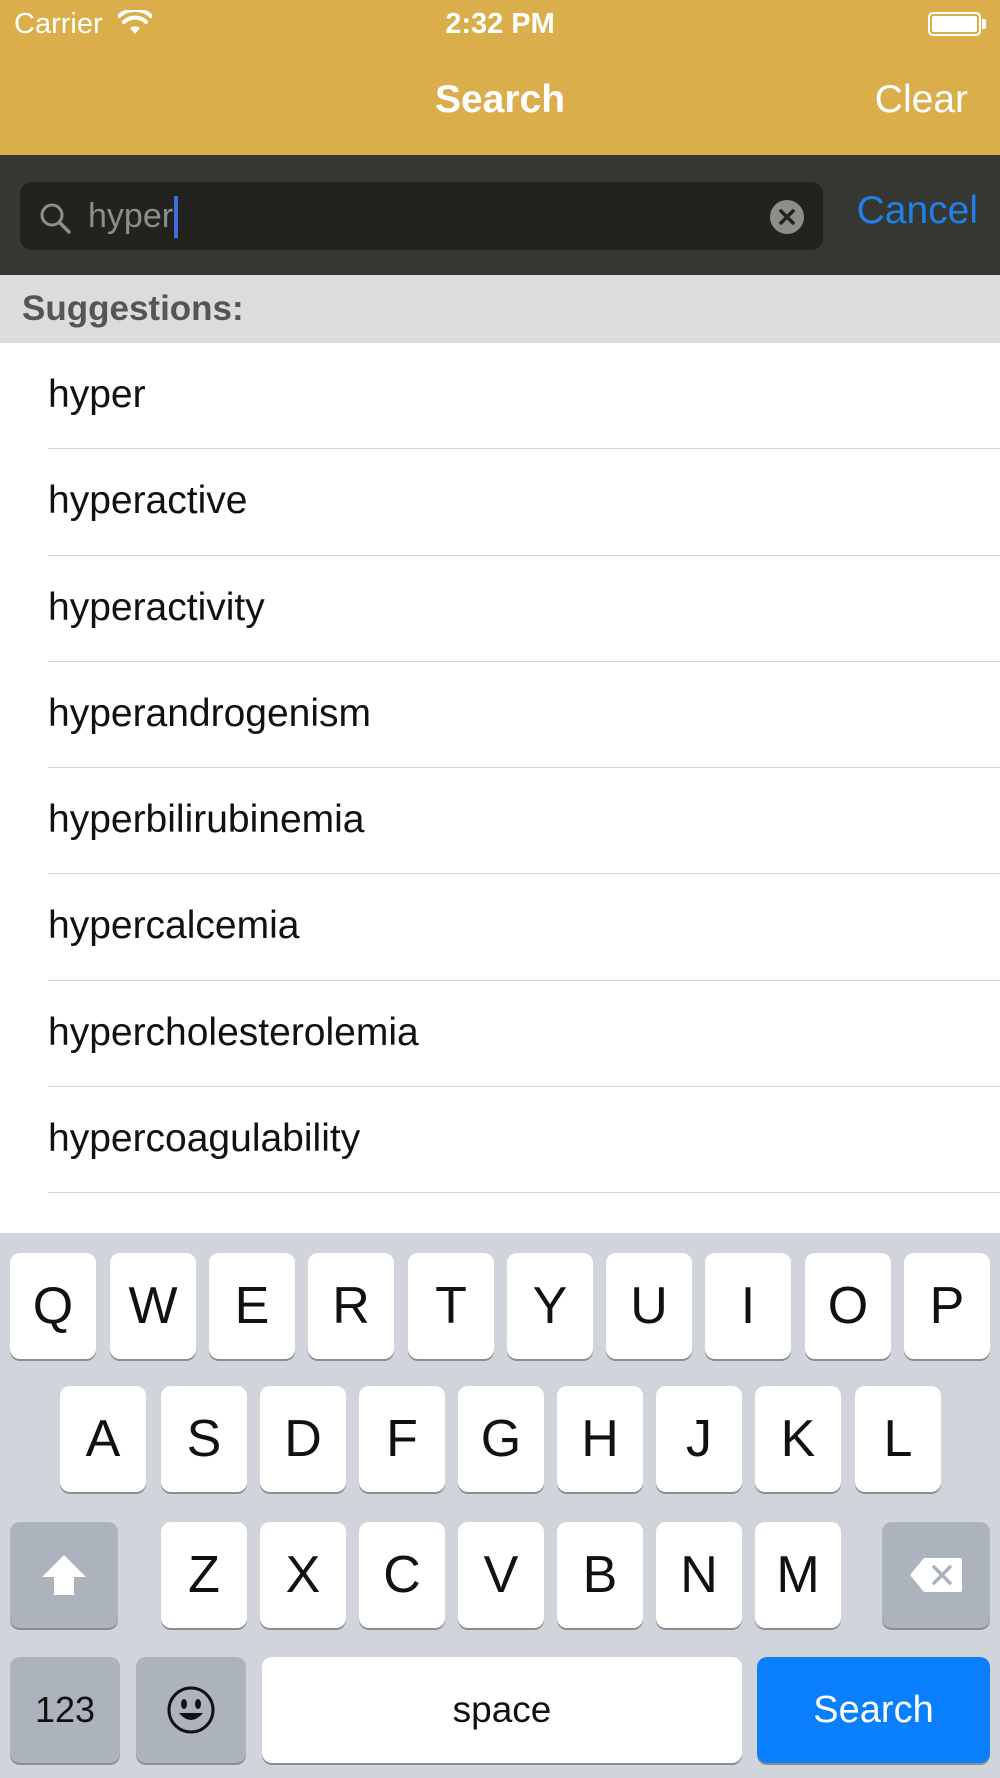 The width and height of the screenshot is (1000, 1778). Describe the element at coordinates (848, 1306) in the screenshot. I see `key-o: O` at that location.